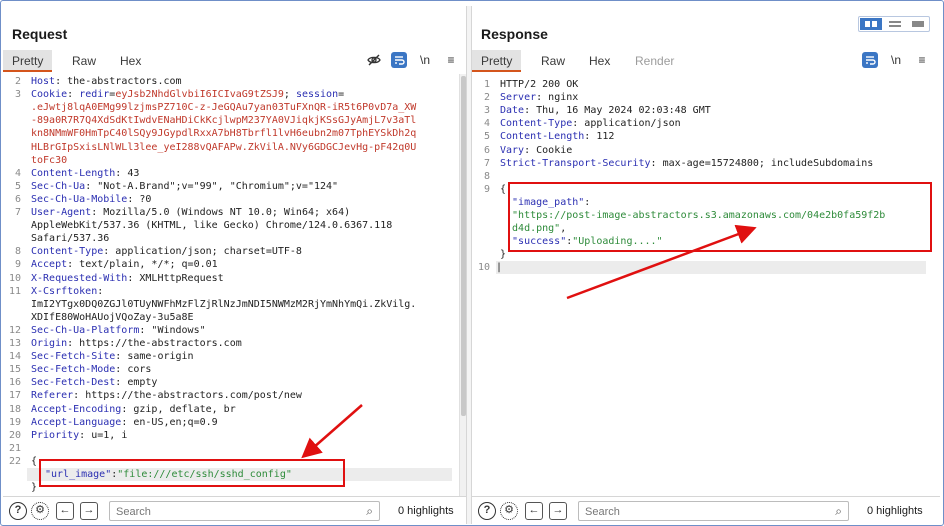 The image size is (944, 526). Describe the element at coordinates (79, 435) in the screenshot. I see `code-line: Priority: u=1, i` at that location.